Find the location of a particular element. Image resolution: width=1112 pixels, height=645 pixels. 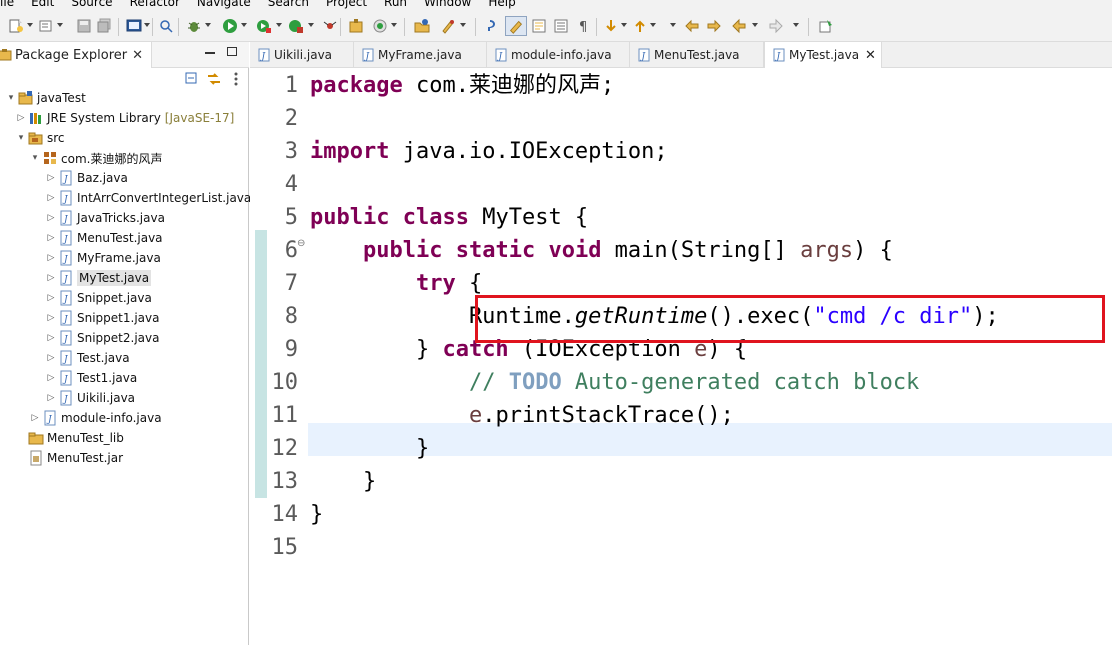

new-package-dropdown-icon is located at coordinates (394, 25).